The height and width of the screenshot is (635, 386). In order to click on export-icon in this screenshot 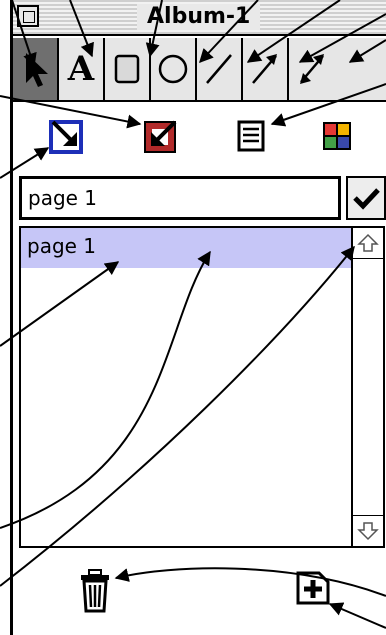, I will do `click(161, 136)`.